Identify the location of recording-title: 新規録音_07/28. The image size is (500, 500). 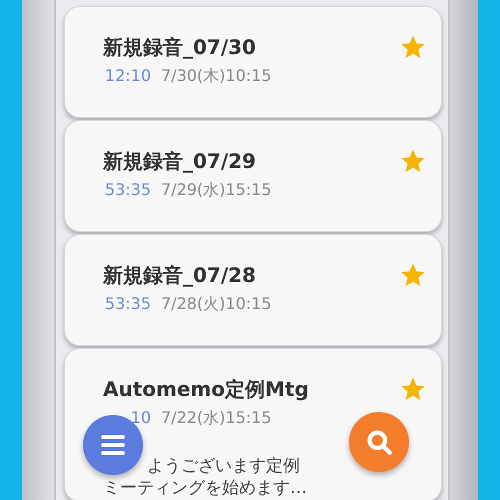
(179, 275).